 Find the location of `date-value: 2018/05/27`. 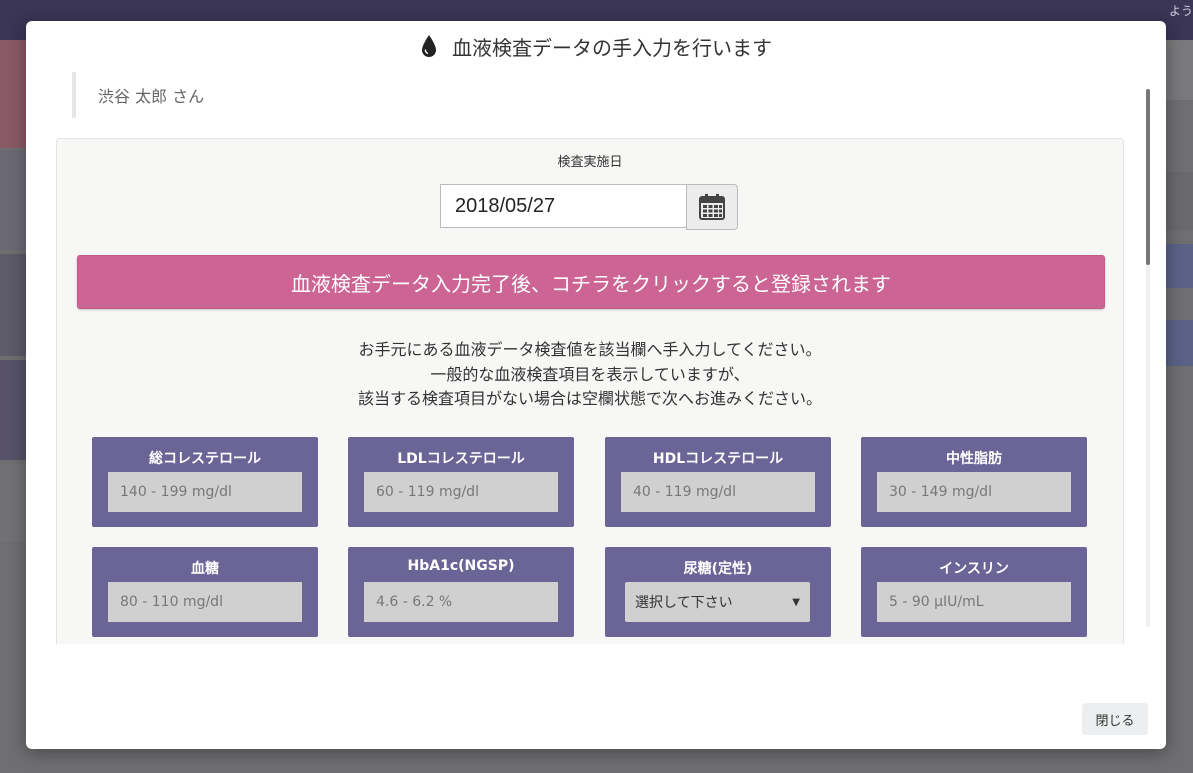

date-value: 2018/05/27 is located at coordinates (505, 205).